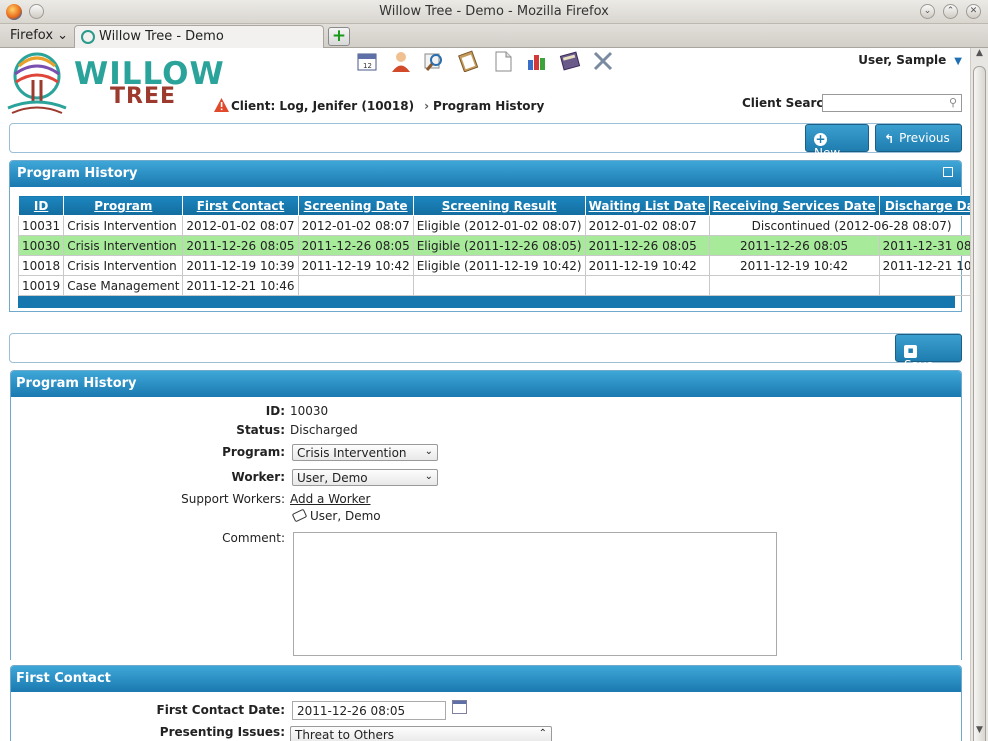  Describe the element at coordinates (339, 36) in the screenshot. I see `new-tab-button: +` at that location.